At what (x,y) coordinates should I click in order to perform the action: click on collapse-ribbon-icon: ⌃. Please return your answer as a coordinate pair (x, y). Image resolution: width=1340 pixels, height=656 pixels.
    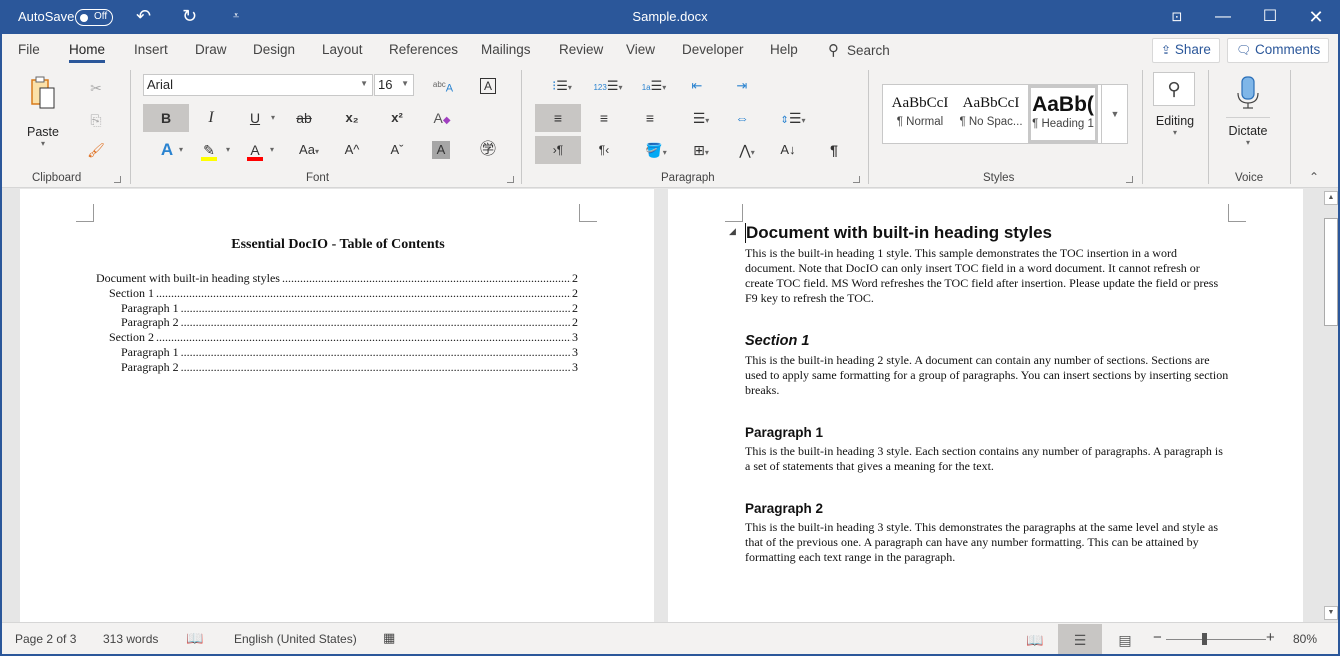
    Looking at the image, I should click on (1314, 177).